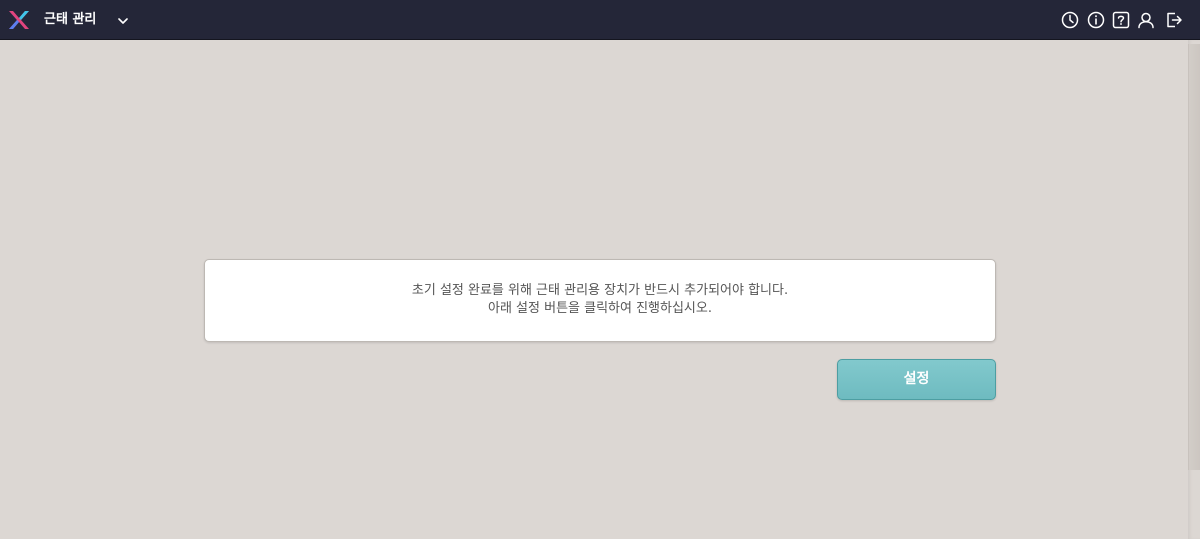 The width and height of the screenshot is (1200, 539). What do you see at coordinates (1121, 20) in the screenshot?
I see `help-icon` at bounding box center [1121, 20].